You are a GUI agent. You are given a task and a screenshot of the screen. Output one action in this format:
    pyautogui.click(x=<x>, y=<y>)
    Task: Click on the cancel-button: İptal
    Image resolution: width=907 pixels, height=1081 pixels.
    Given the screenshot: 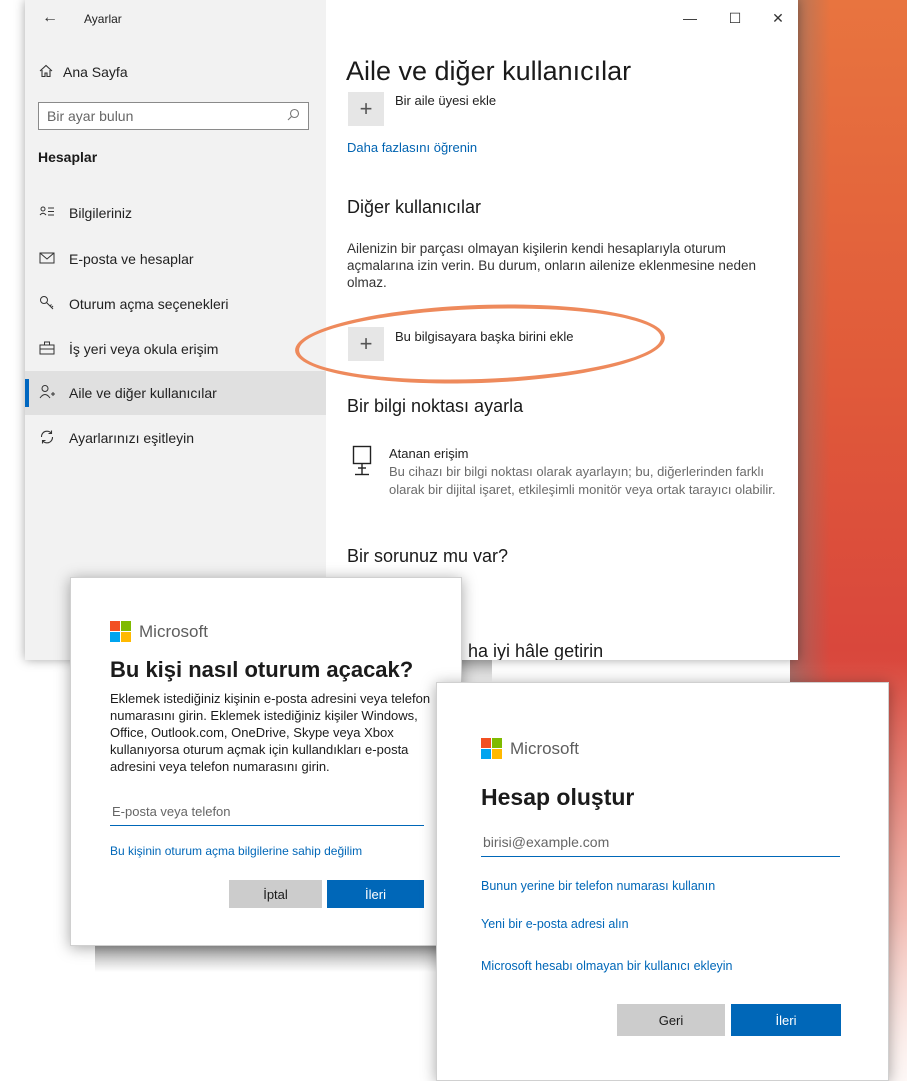 What is the action you would take?
    pyautogui.click(x=275, y=894)
    